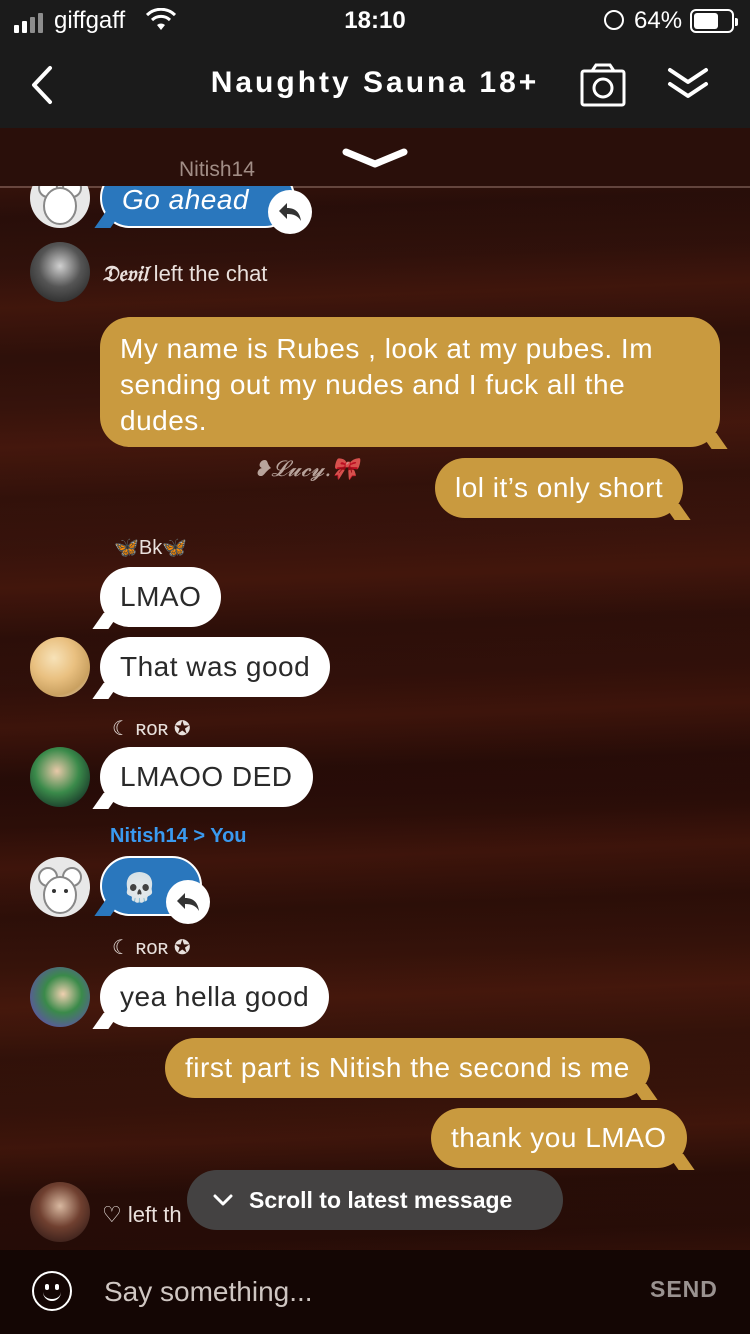 The width and height of the screenshot is (750, 1334). I want to click on message-text: thank you LMAO, so click(559, 1137).